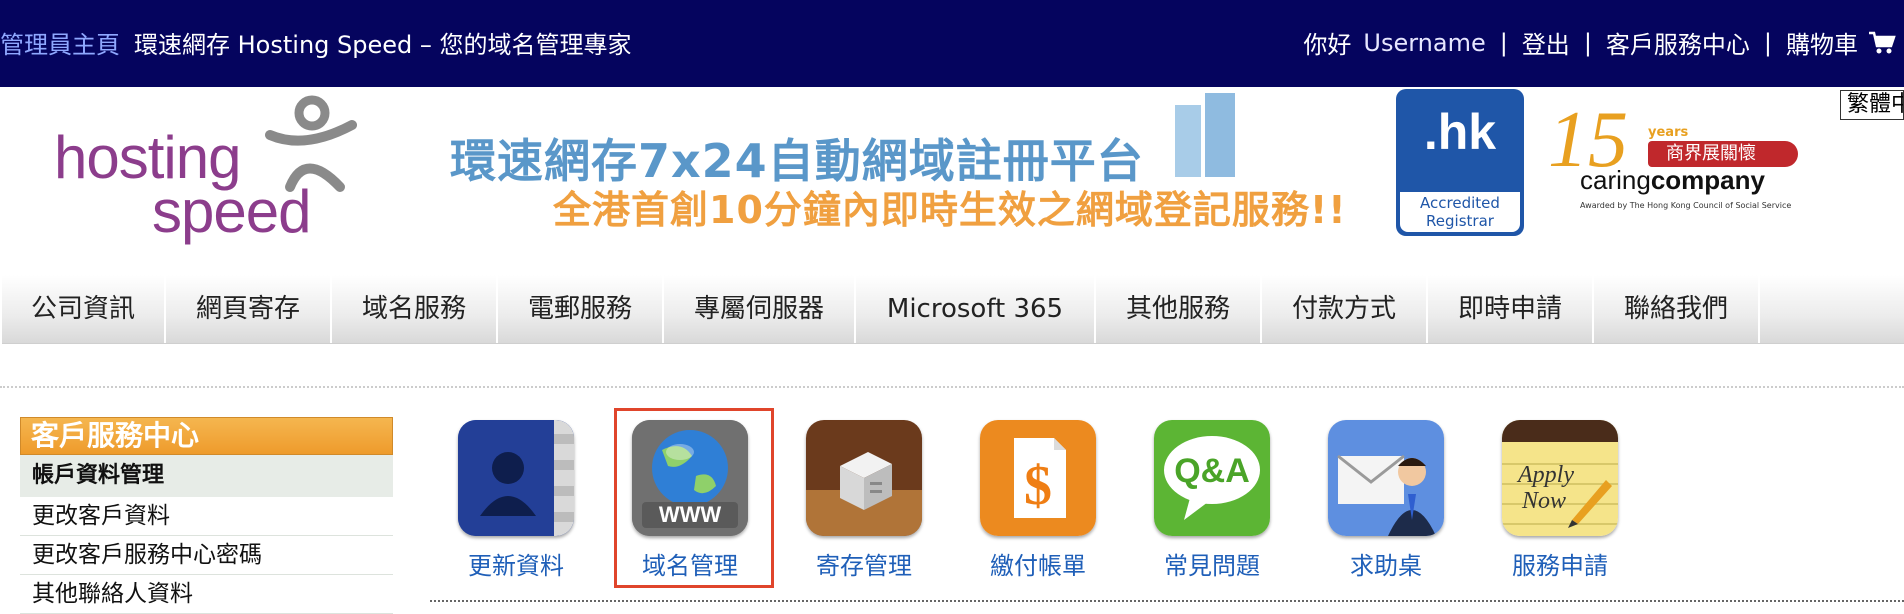  I want to click on icon-label: 寄存管理, so click(864, 563).